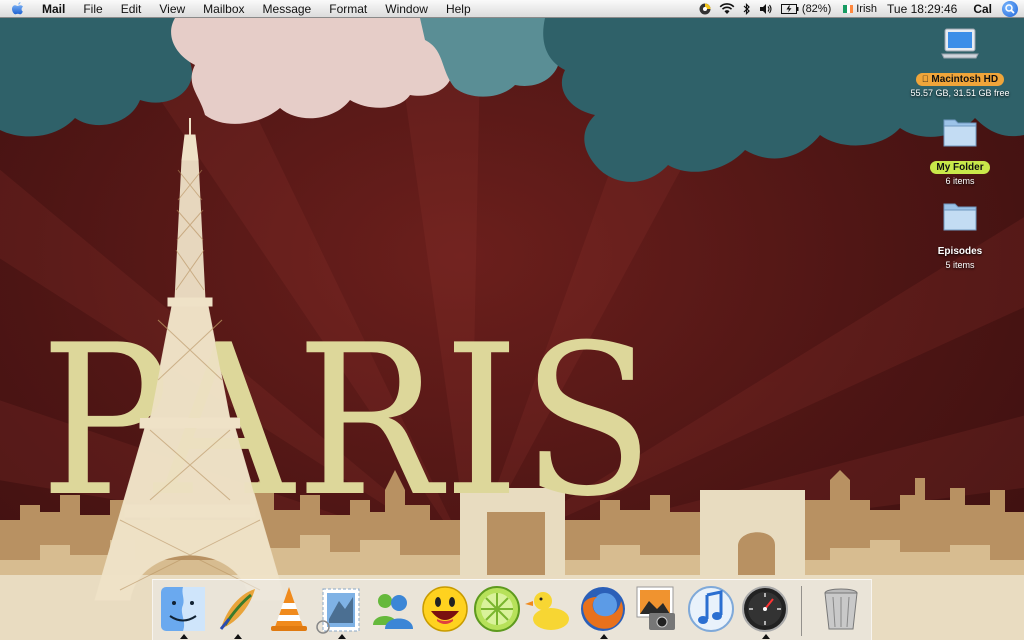 The height and width of the screenshot is (640, 1024). Describe the element at coordinates (338, 611) in the screenshot. I see `mail-stamp-icon` at that location.